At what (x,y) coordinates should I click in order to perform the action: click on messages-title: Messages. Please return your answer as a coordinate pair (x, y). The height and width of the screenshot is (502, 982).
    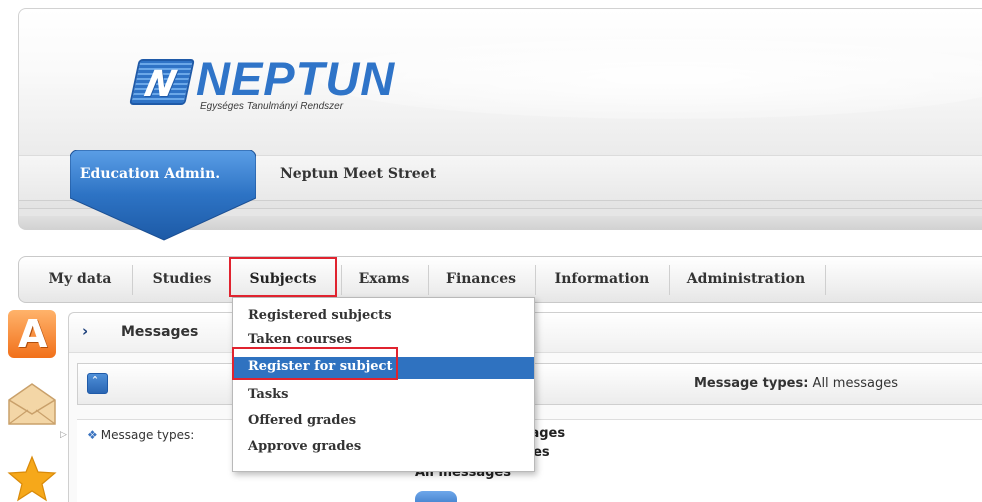
    Looking at the image, I should click on (160, 332).